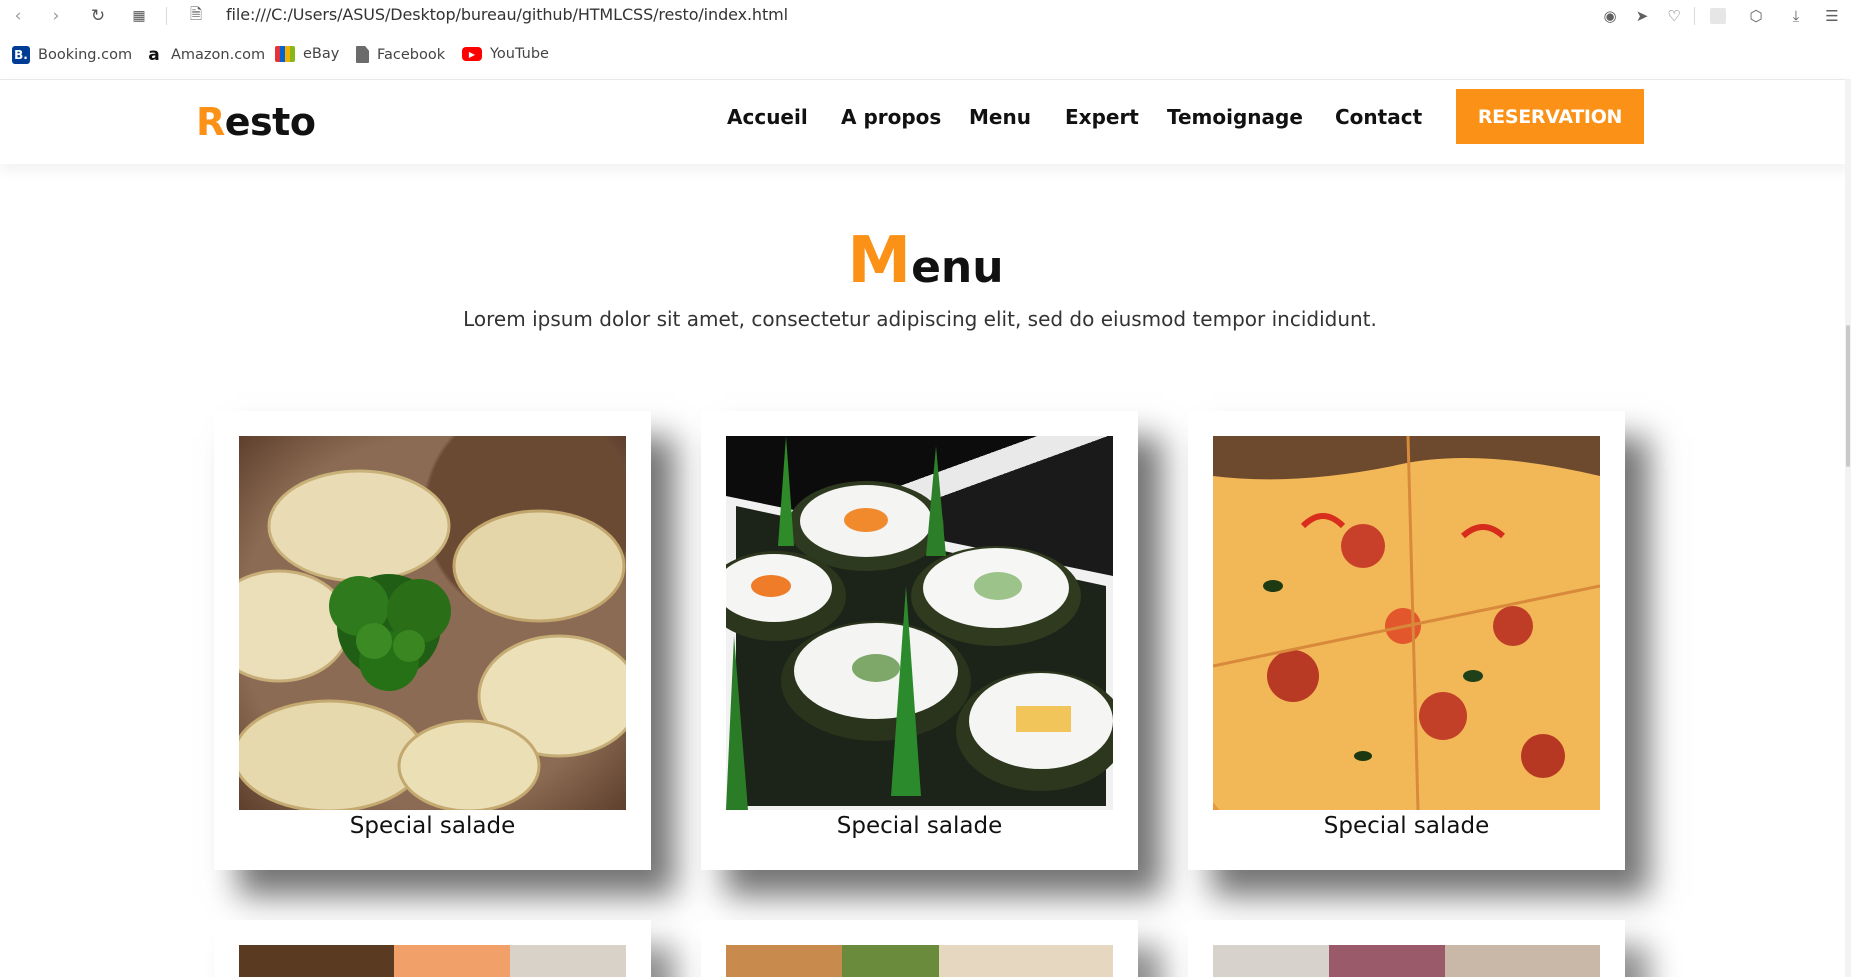  I want to click on heart-icon: ♡, so click(1674, 16).